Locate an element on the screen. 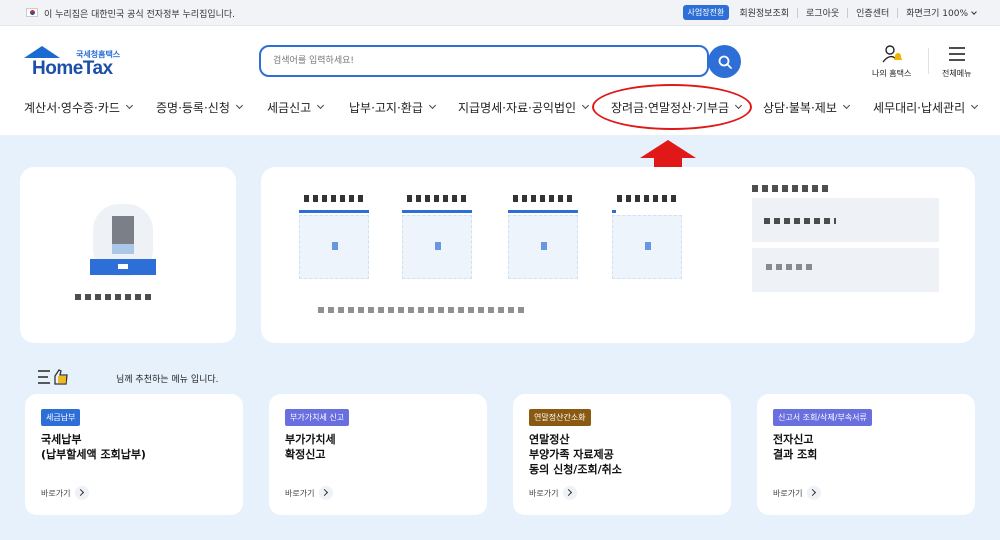  search-box is located at coordinates (484, 61).